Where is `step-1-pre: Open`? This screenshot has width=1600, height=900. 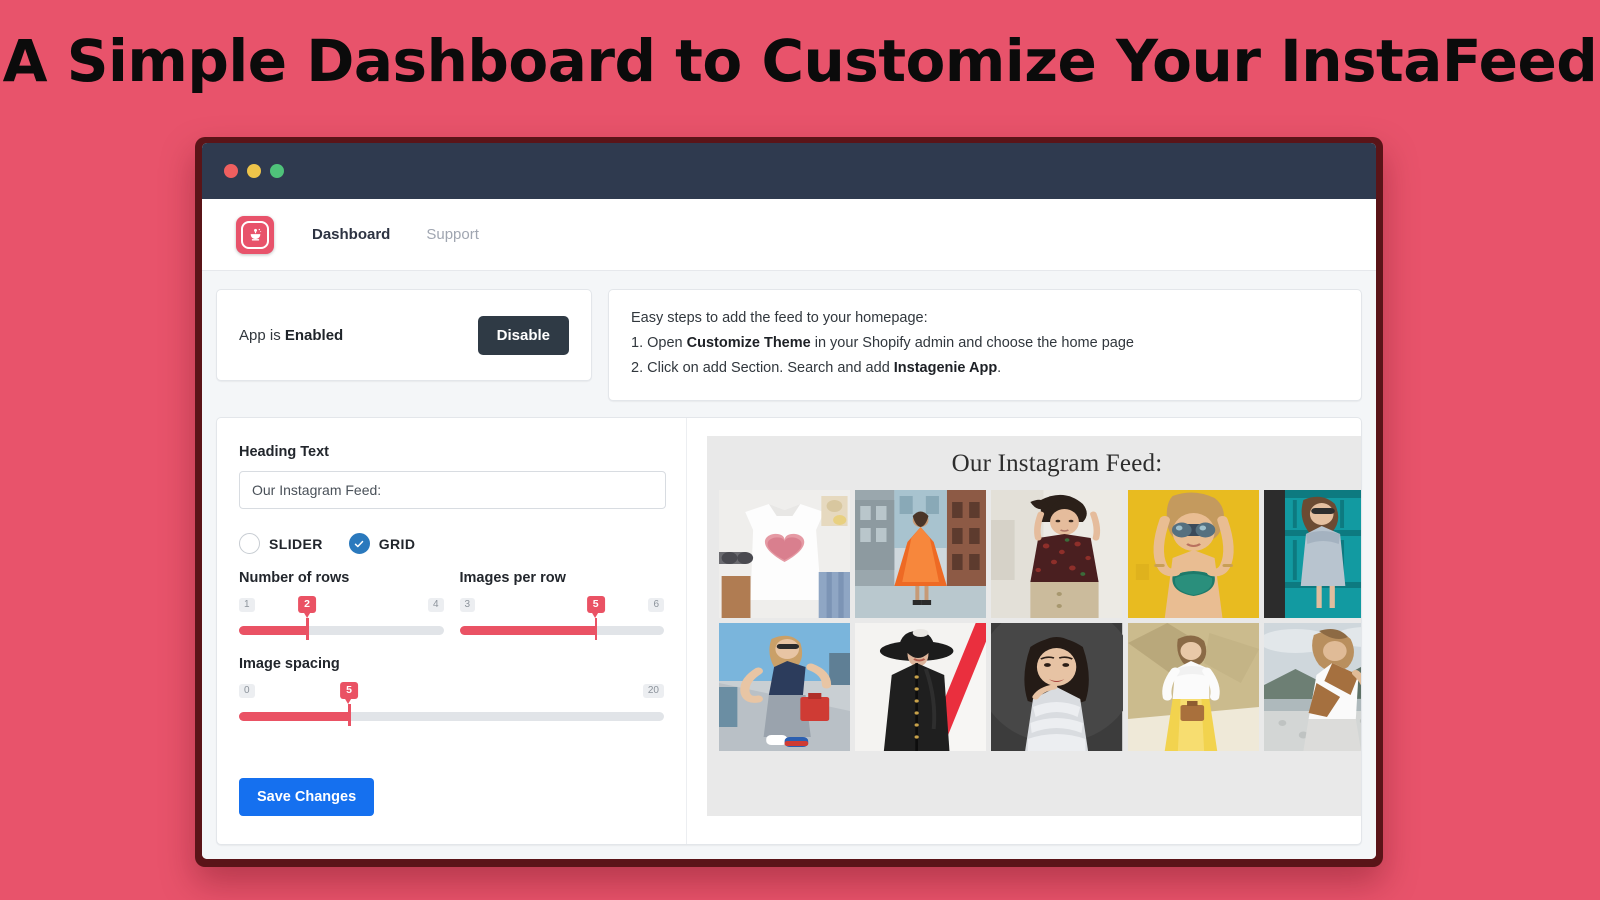
step-1-pre: Open is located at coordinates (667, 342).